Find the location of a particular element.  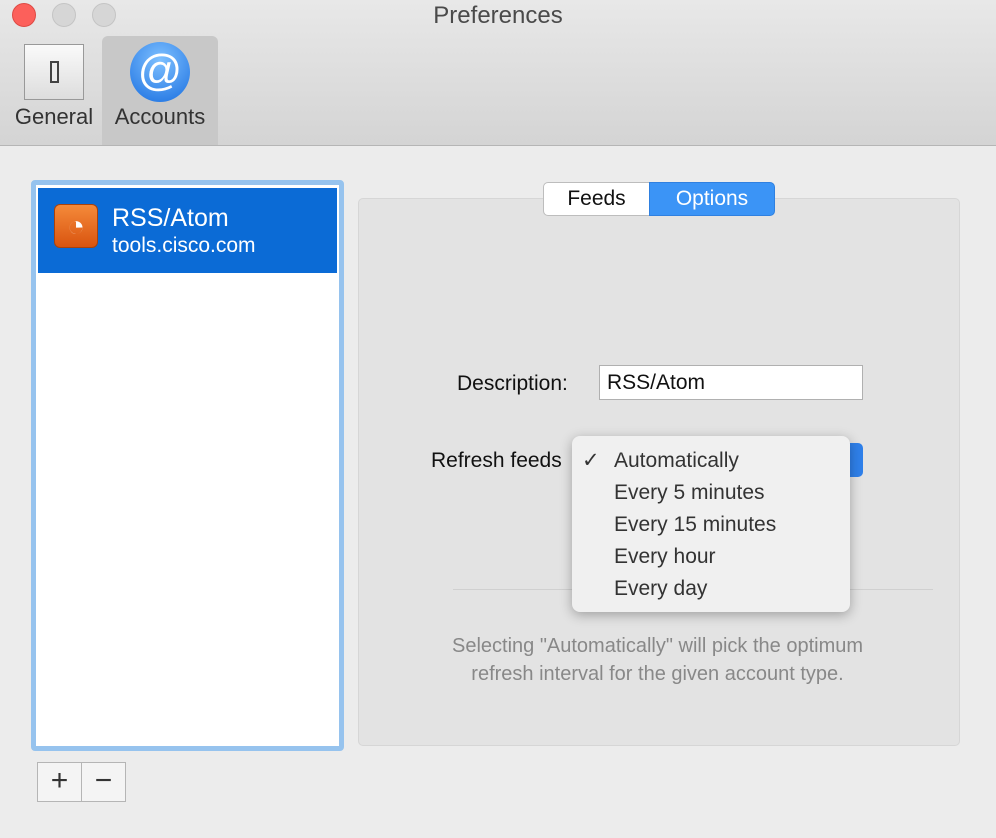

toolbar-general: General is located at coordinates (54, 90).